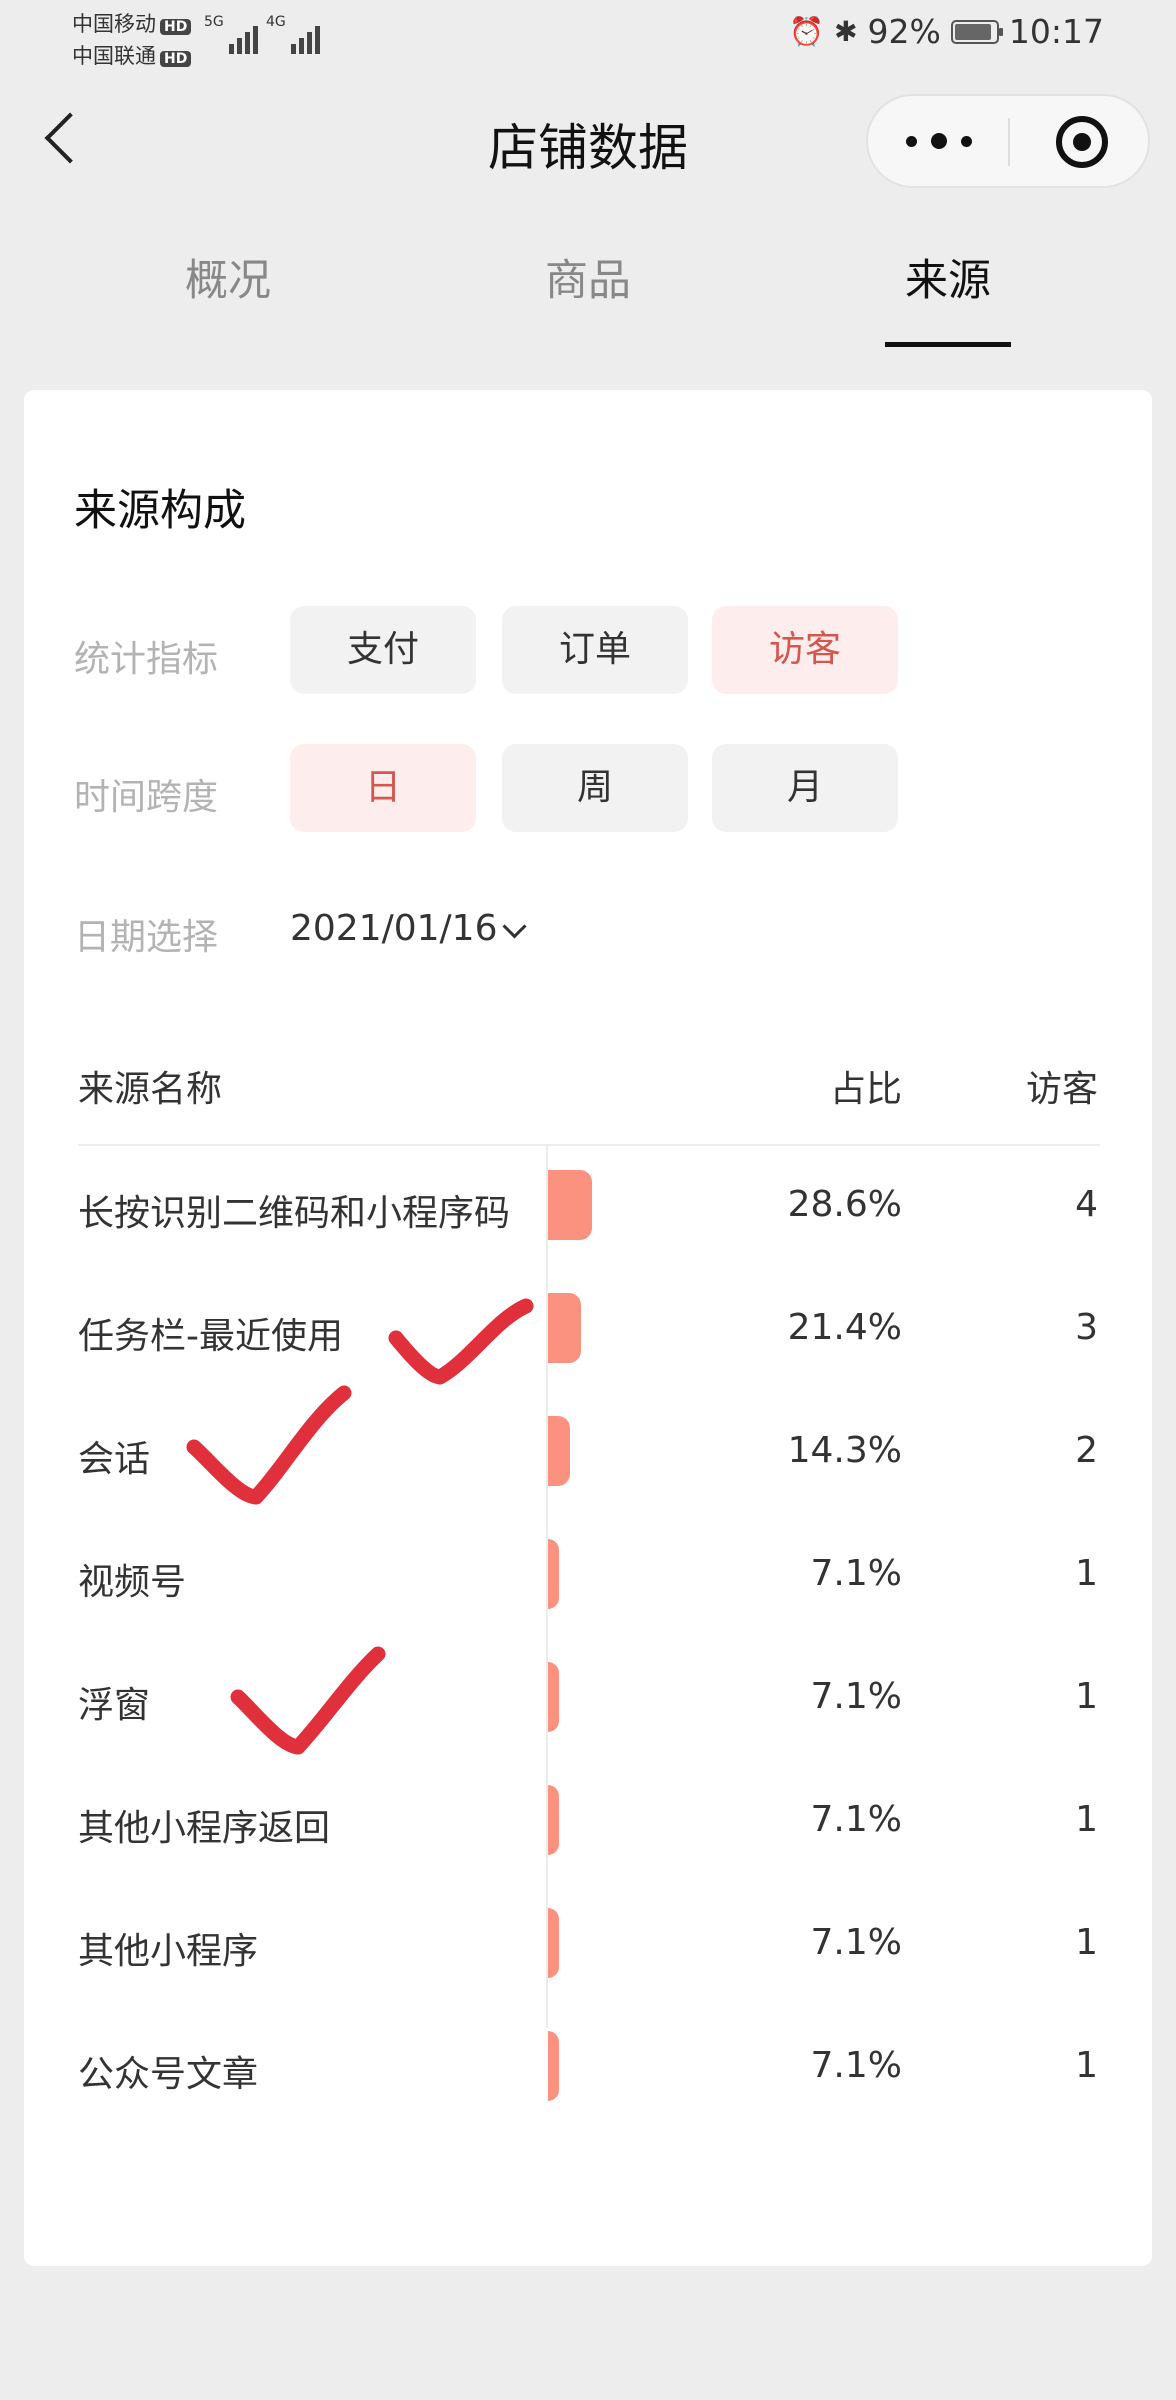  Describe the element at coordinates (228, 277) in the screenshot. I see `tab-overview: 概况` at that location.